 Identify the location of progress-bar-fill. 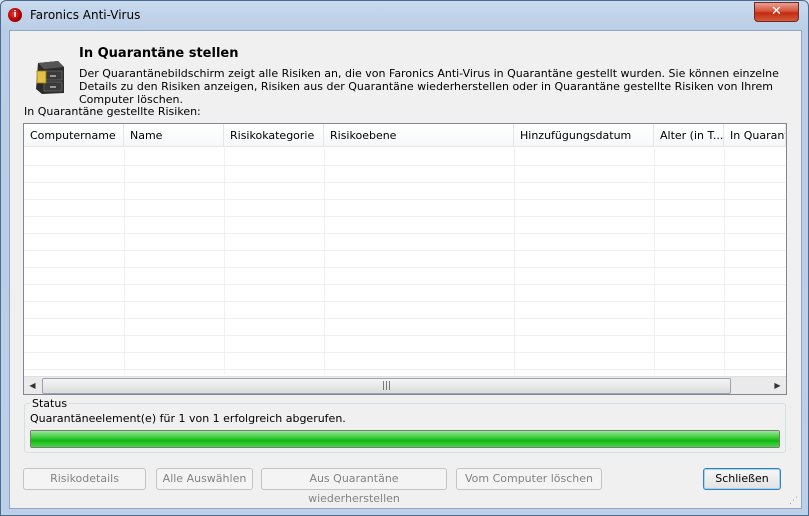
(405, 439).